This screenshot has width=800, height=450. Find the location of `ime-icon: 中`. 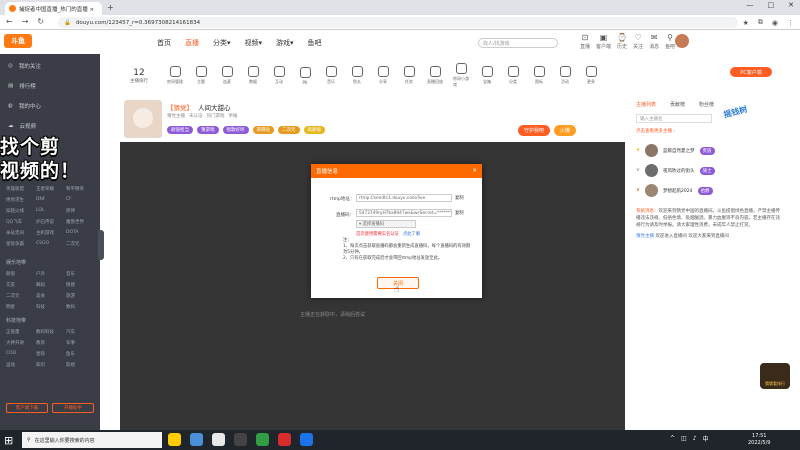

ime-icon: 中 is located at coordinates (706, 438).